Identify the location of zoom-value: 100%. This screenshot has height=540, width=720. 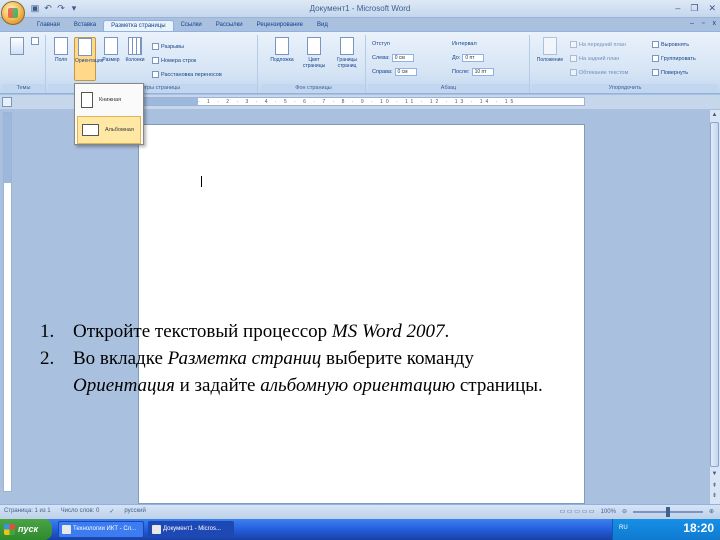
(608, 512).